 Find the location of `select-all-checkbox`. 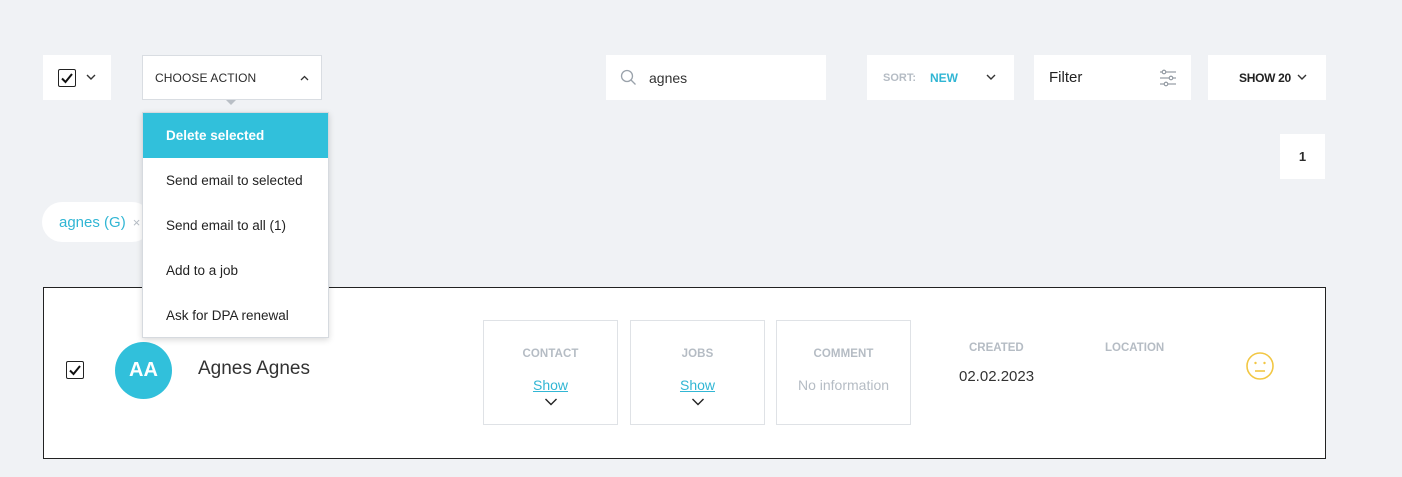

select-all-checkbox is located at coordinates (67, 77).